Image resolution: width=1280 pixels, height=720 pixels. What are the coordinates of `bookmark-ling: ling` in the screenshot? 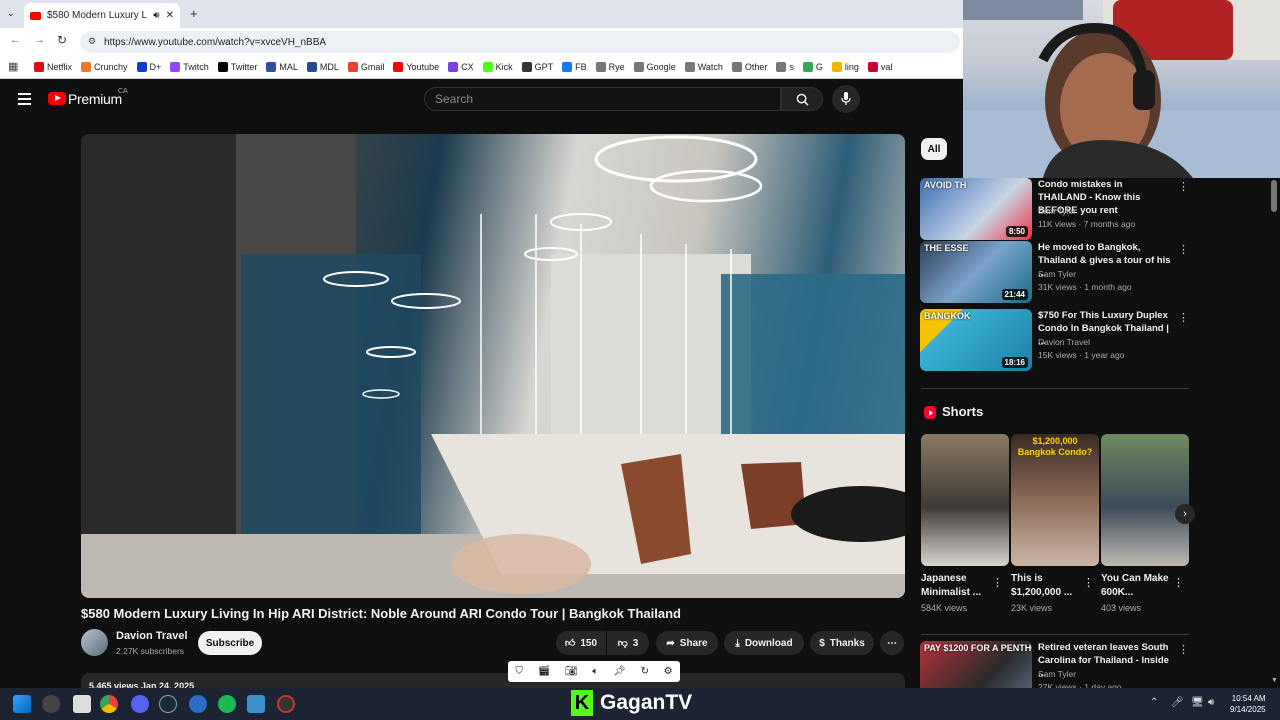 It's located at (845, 66).